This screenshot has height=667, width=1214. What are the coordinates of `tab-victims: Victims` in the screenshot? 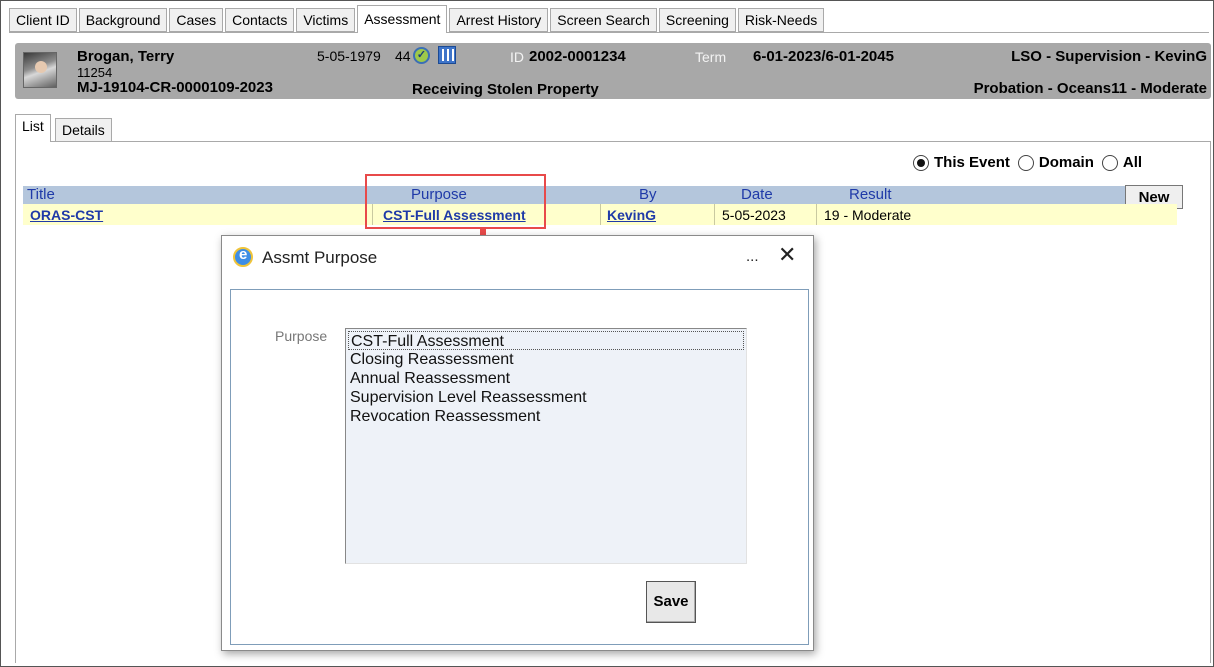 It's located at (326, 20).